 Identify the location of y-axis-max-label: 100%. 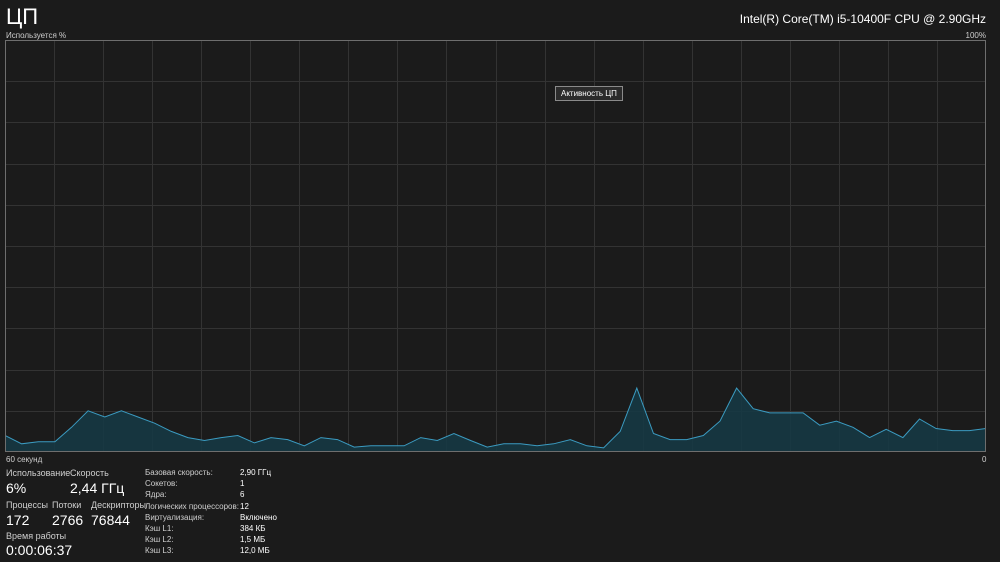
(975, 35).